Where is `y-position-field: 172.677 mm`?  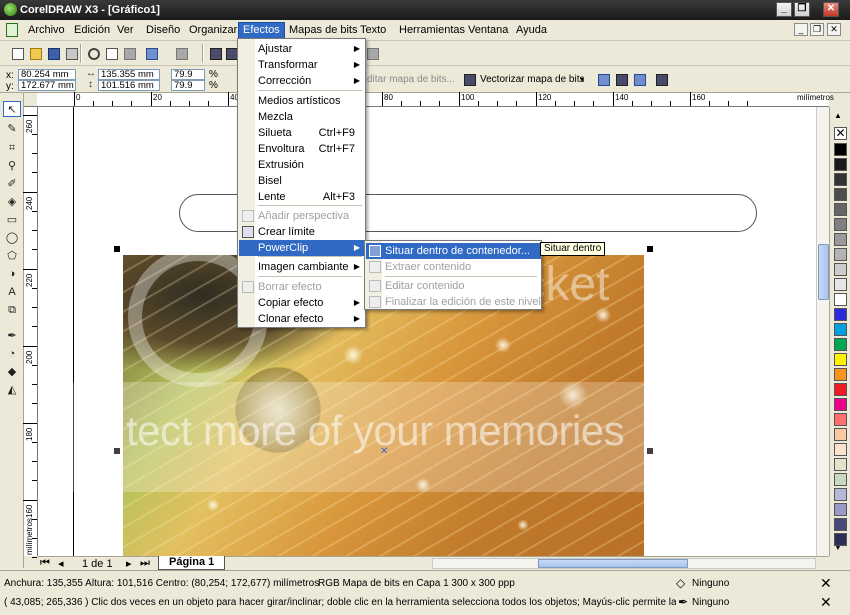 y-position-field: 172.677 mm is located at coordinates (47, 85).